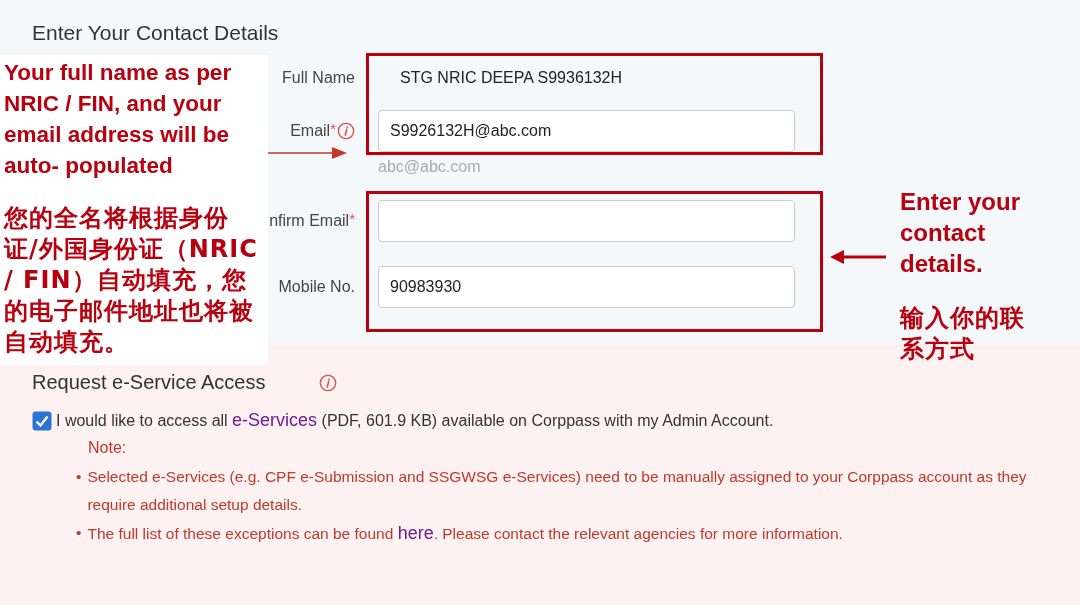 The width and height of the screenshot is (1080, 605). What do you see at coordinates (108, 448) in the screenshot?
I see `note-title: Note:` at bounding box center [108, 448].